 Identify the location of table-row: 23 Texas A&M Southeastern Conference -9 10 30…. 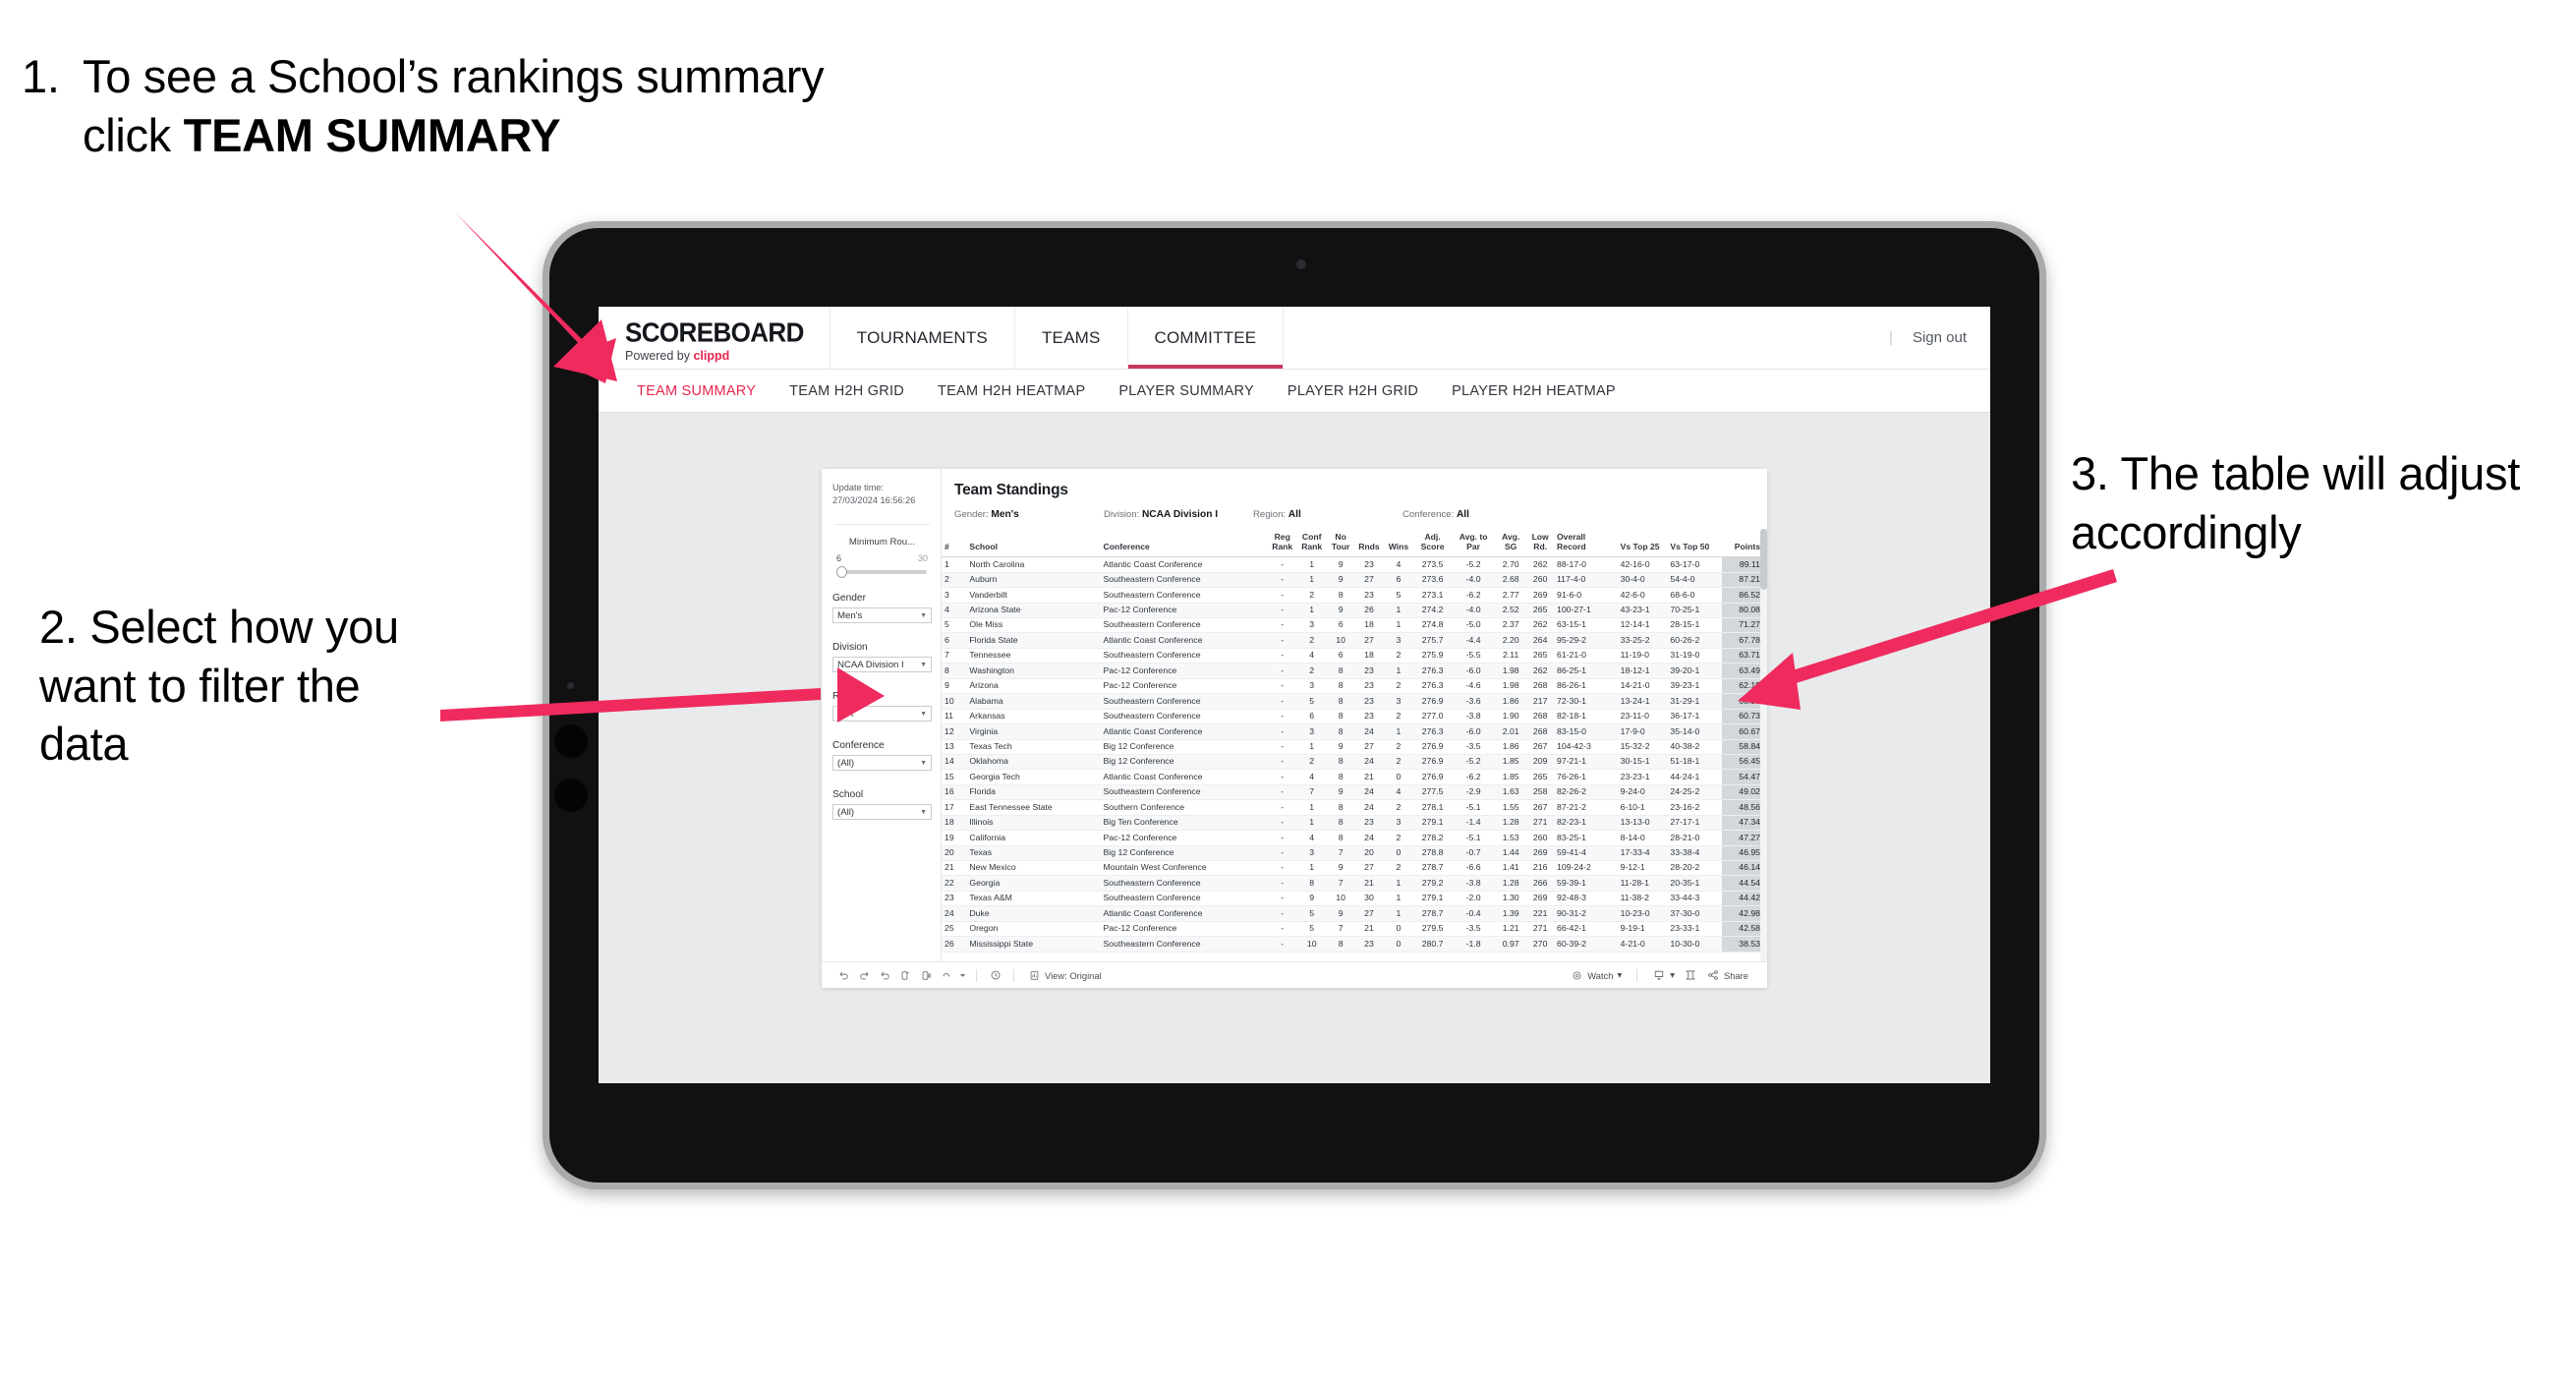
(1354, 899).